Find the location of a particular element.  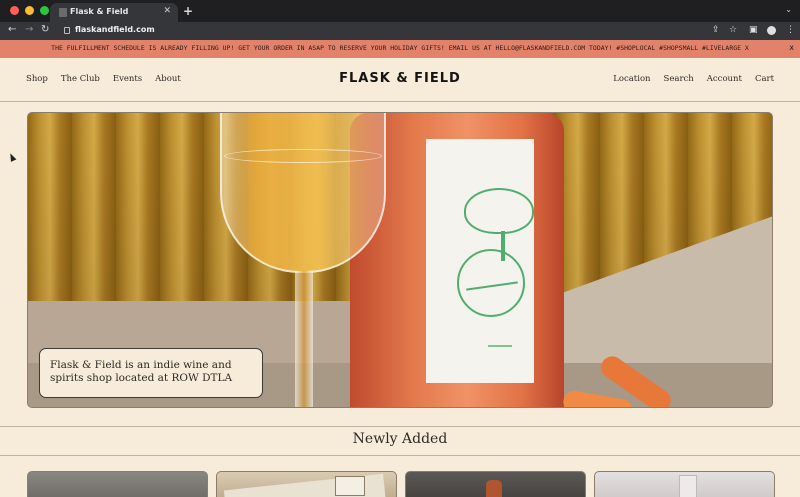

maximize-window-button is located at coordinates (44, 10).